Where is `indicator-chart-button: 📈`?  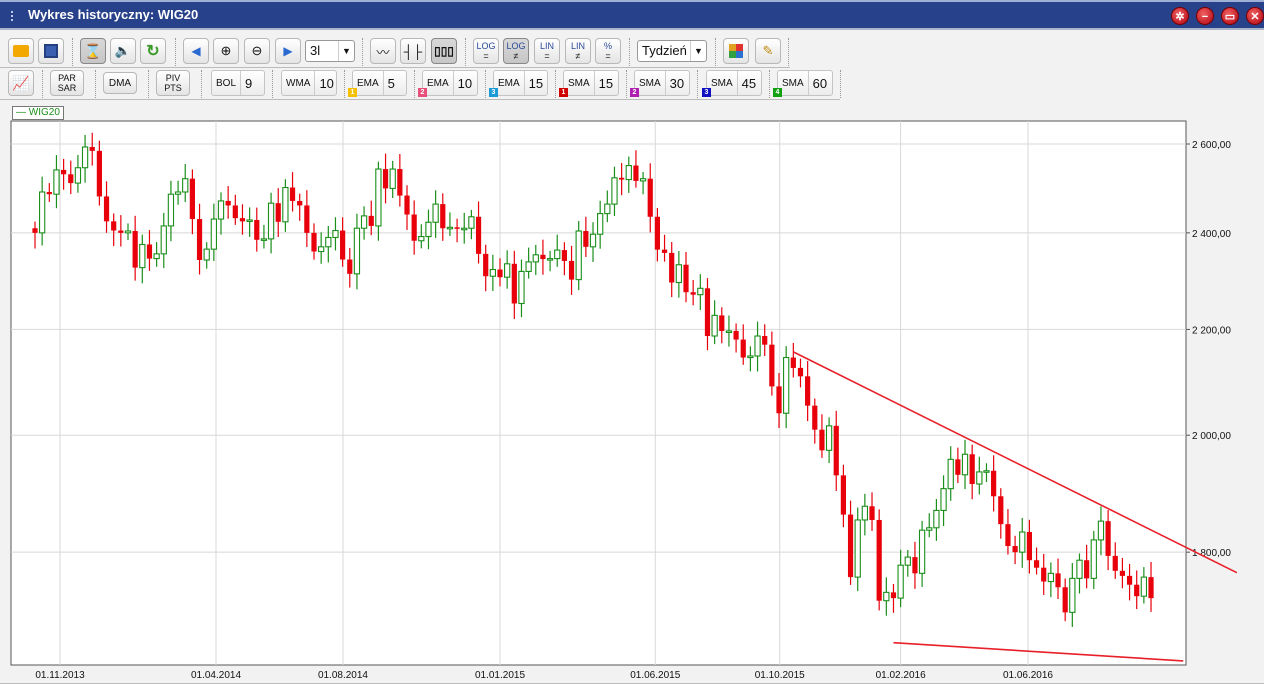 indicator-chart-button: 📈 is located at coordinates (21, 83).